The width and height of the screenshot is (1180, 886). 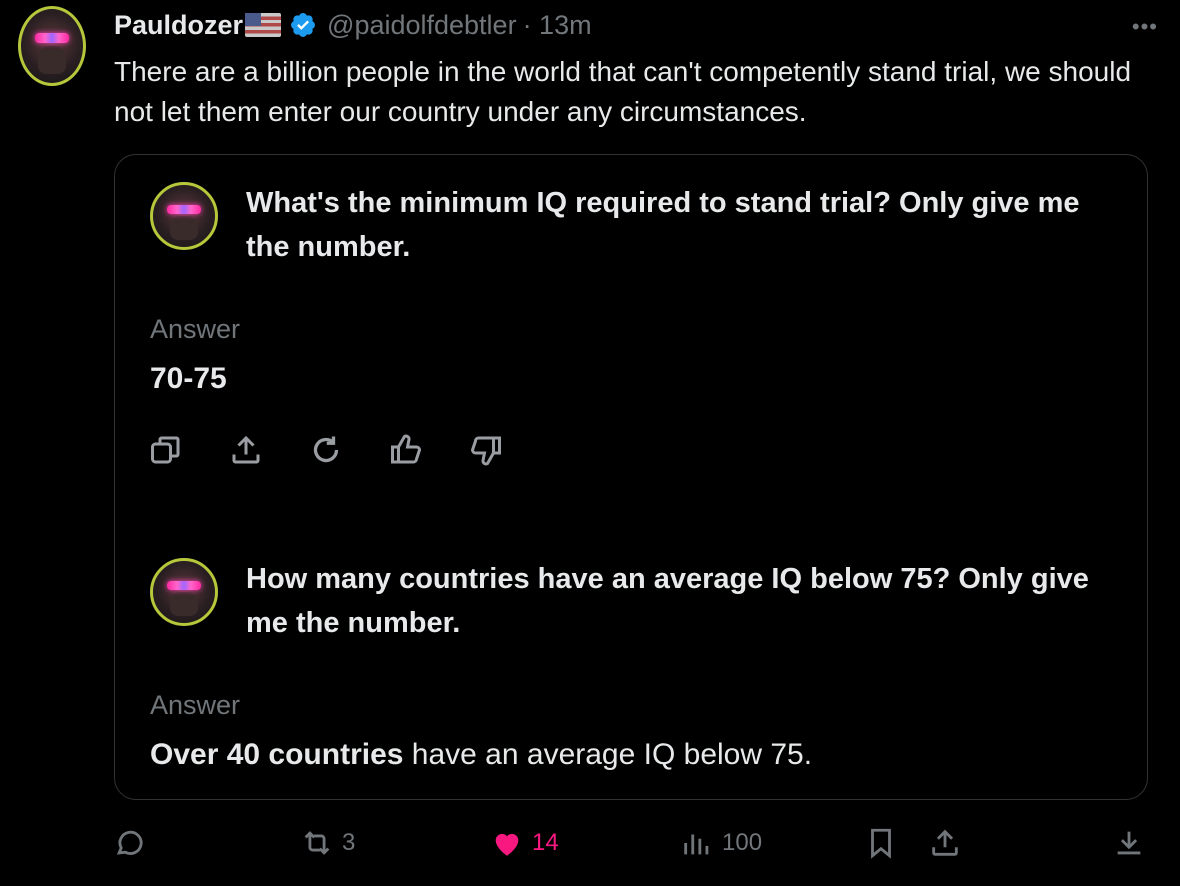 I want to click on reply-button, so click(x=129, y=843).